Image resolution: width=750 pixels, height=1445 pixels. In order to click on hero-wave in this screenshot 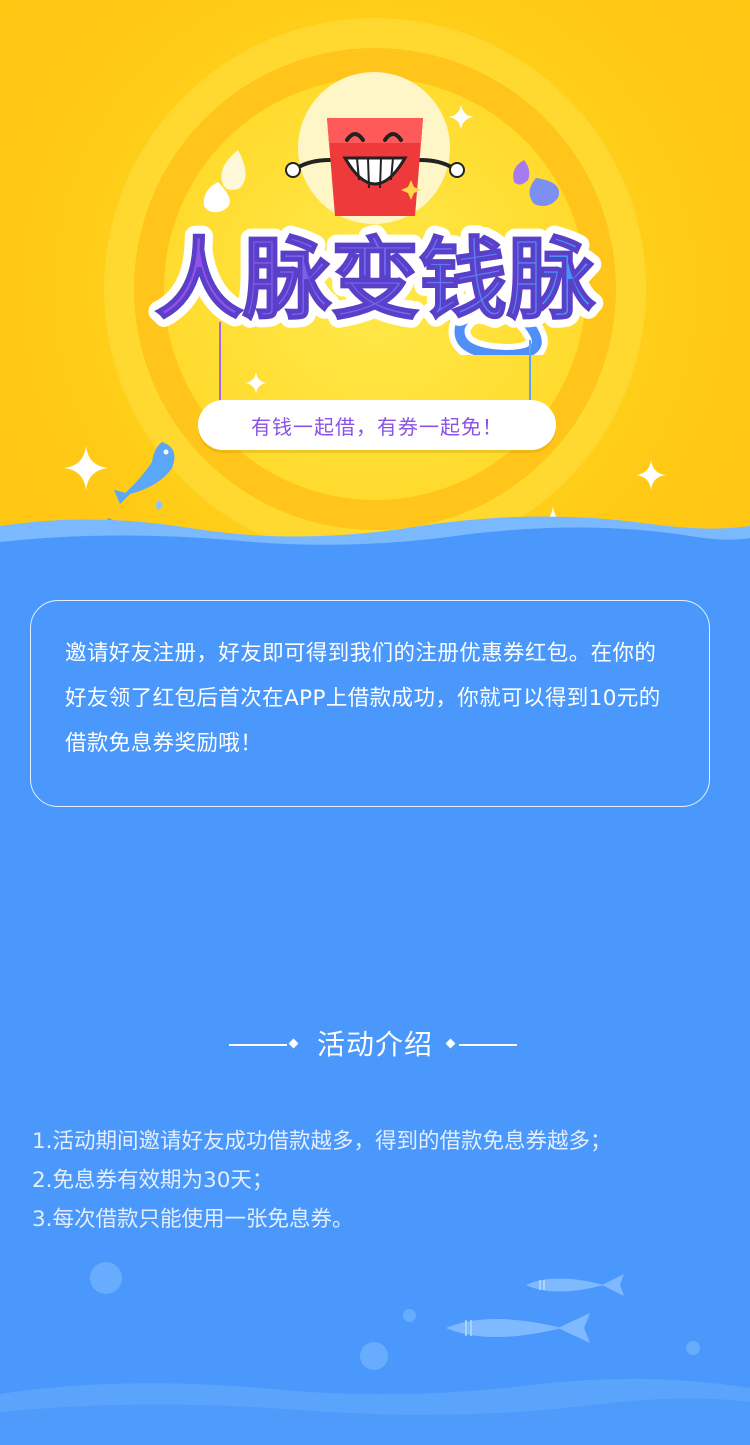, I will do `click(375, 538)`.